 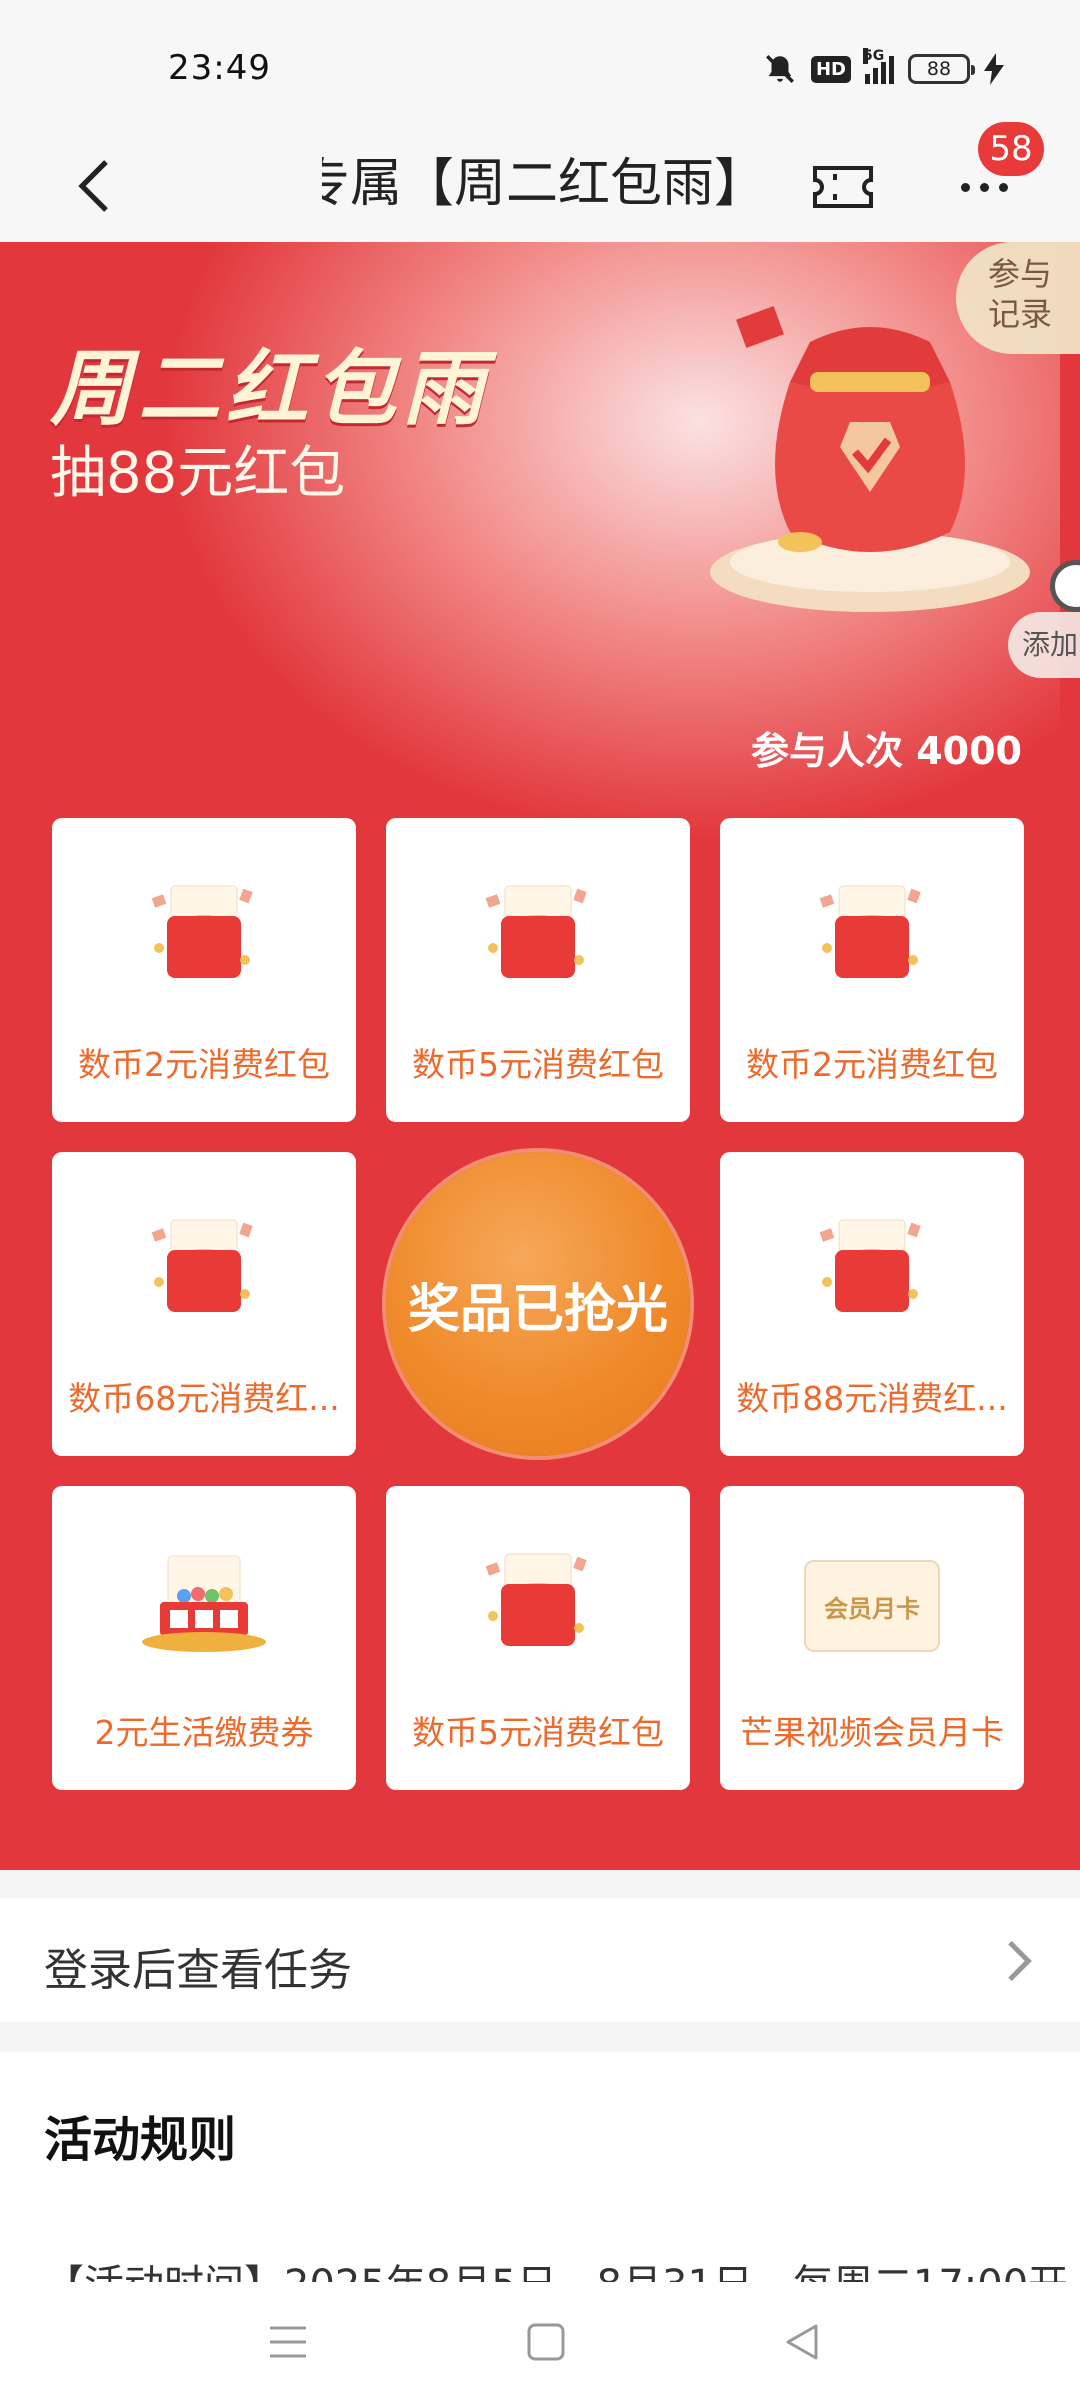 I want to click on lottery-machine-icon, so click(x=204, y=1603).